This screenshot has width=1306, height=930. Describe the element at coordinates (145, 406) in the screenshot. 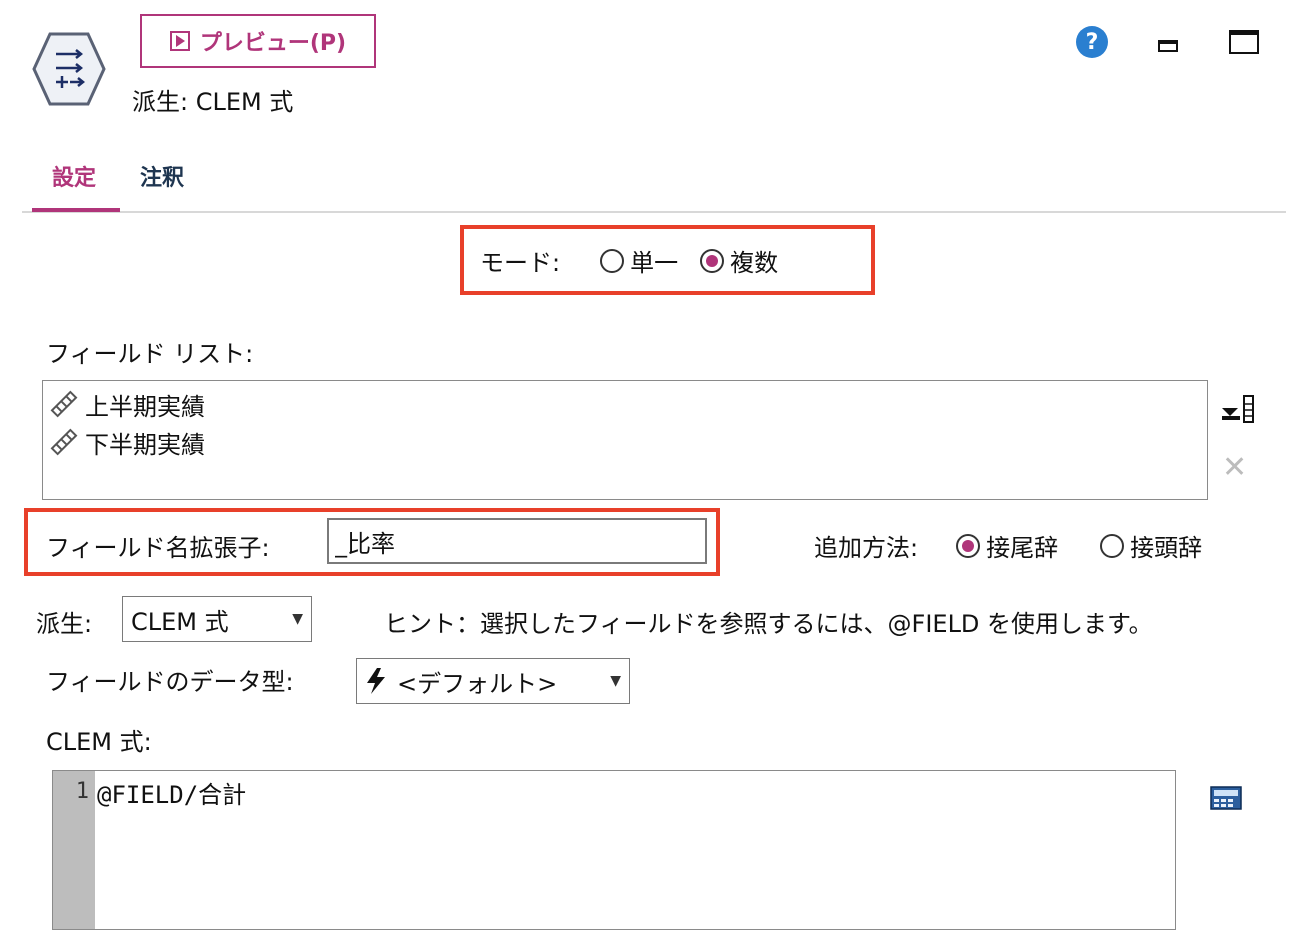

I see `field-name: 上半期実績` at that location.